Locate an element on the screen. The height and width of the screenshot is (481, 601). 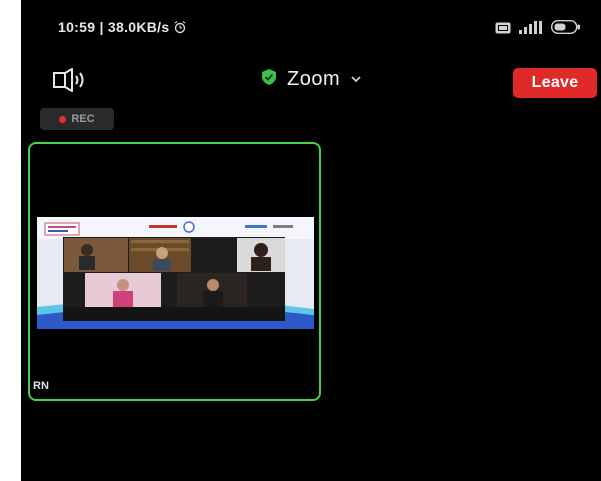
status-left: 10:59 | 38.0KB/s is located at coordinates (122, 27).